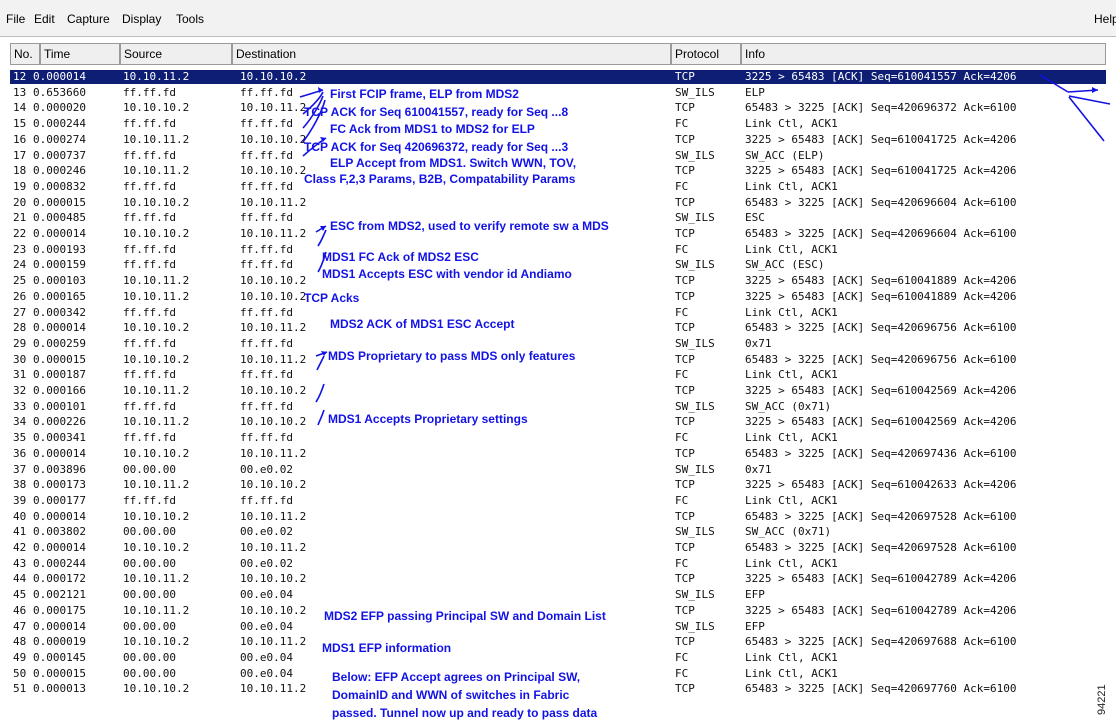  I want to click on packet-row: 13 0.653660 ff.ff.fd ff.ff.fd SW_ILS ELP, so click(558, 93).